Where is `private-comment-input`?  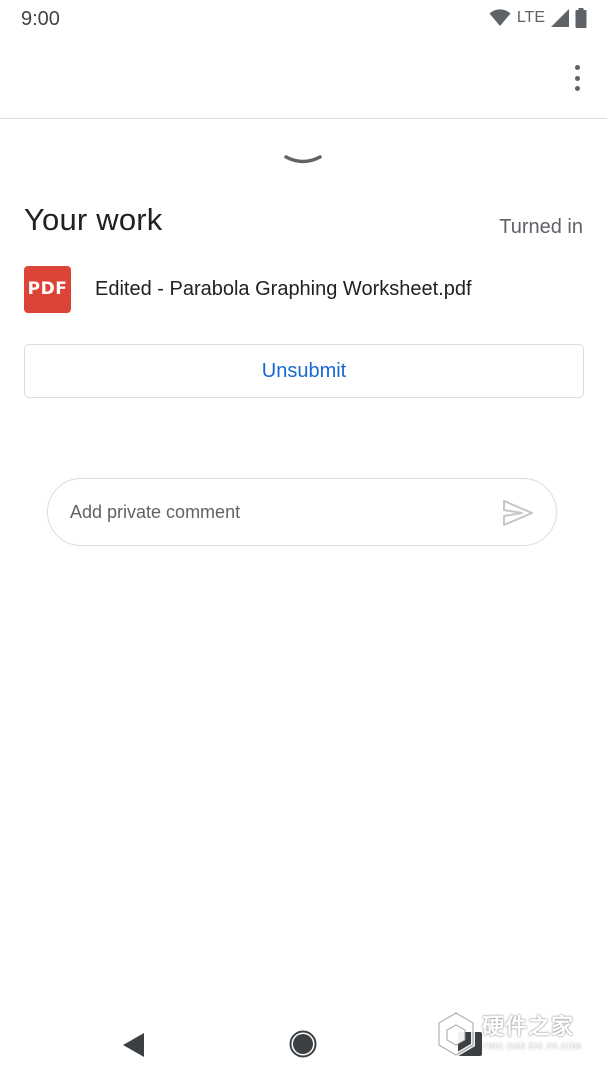
private-comment-input is located at coordinates (270, 512).